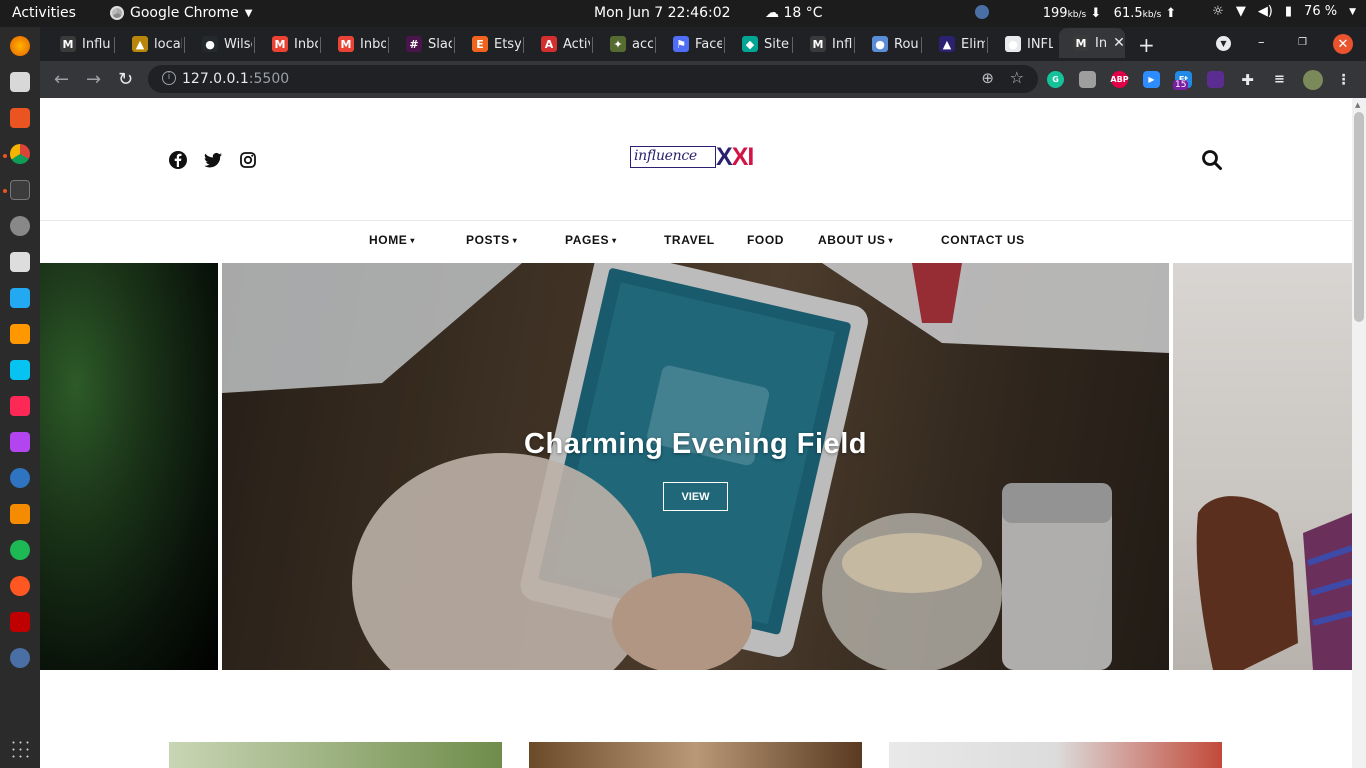 The height and width of the screenshot is (768, 1366). Describe the element at coordinates (20, 370) in the screenshot. I see `webstorm-icon` at that location.